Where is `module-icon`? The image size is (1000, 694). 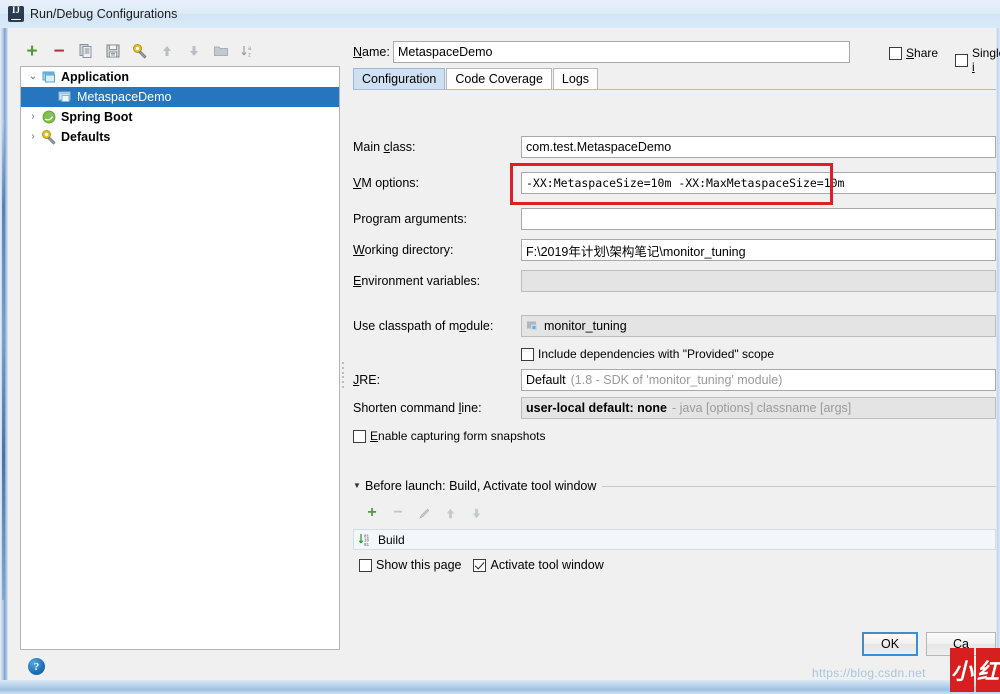
module-icon is located at coordinates (533, 326).